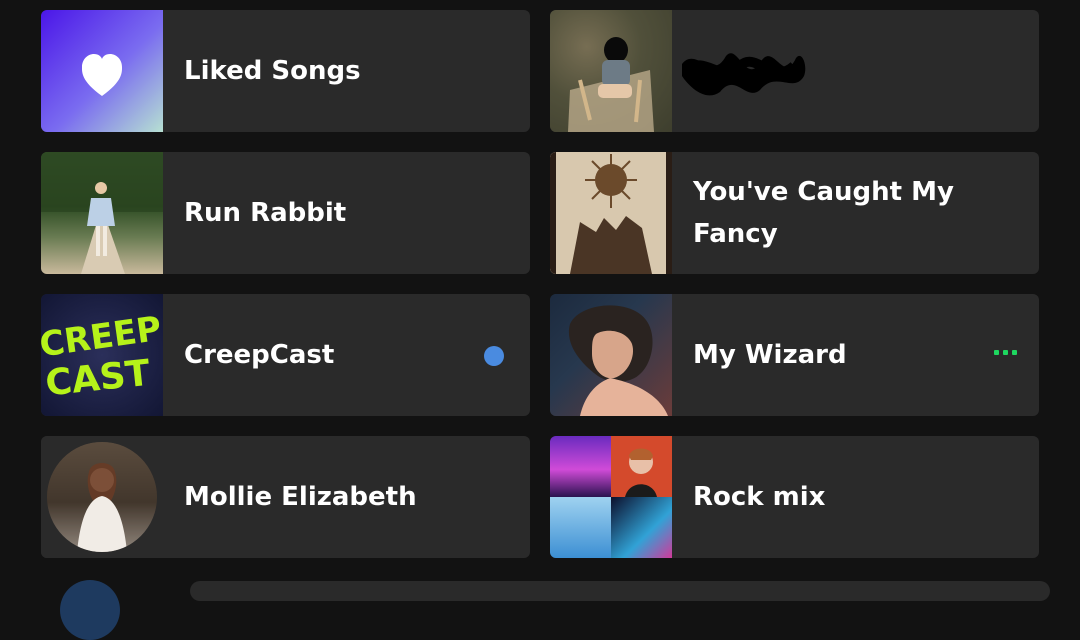 Image resolution: width=1080 pixels, height=640 pixels. What do you see at coordinates (494, 356) in the screenshot?
I see `new-episode-dot` at bounding box center [494, 356].